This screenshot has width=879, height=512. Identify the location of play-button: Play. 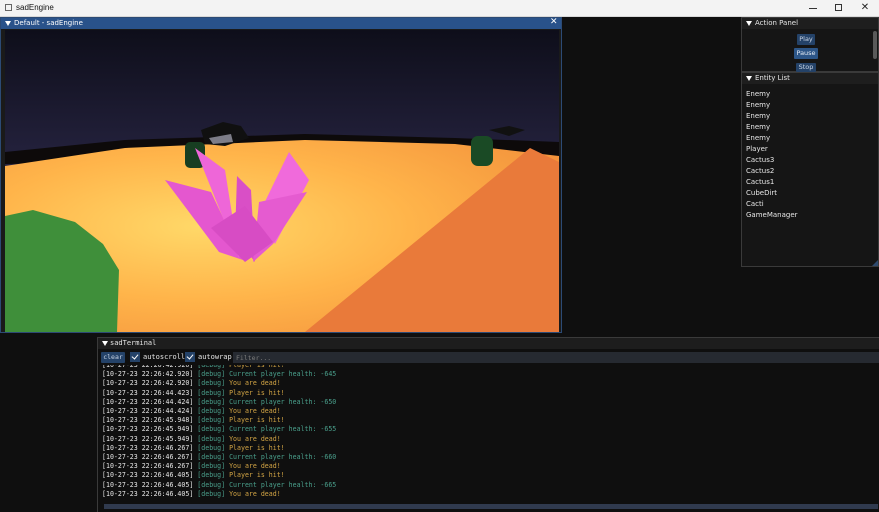
(806, 39).